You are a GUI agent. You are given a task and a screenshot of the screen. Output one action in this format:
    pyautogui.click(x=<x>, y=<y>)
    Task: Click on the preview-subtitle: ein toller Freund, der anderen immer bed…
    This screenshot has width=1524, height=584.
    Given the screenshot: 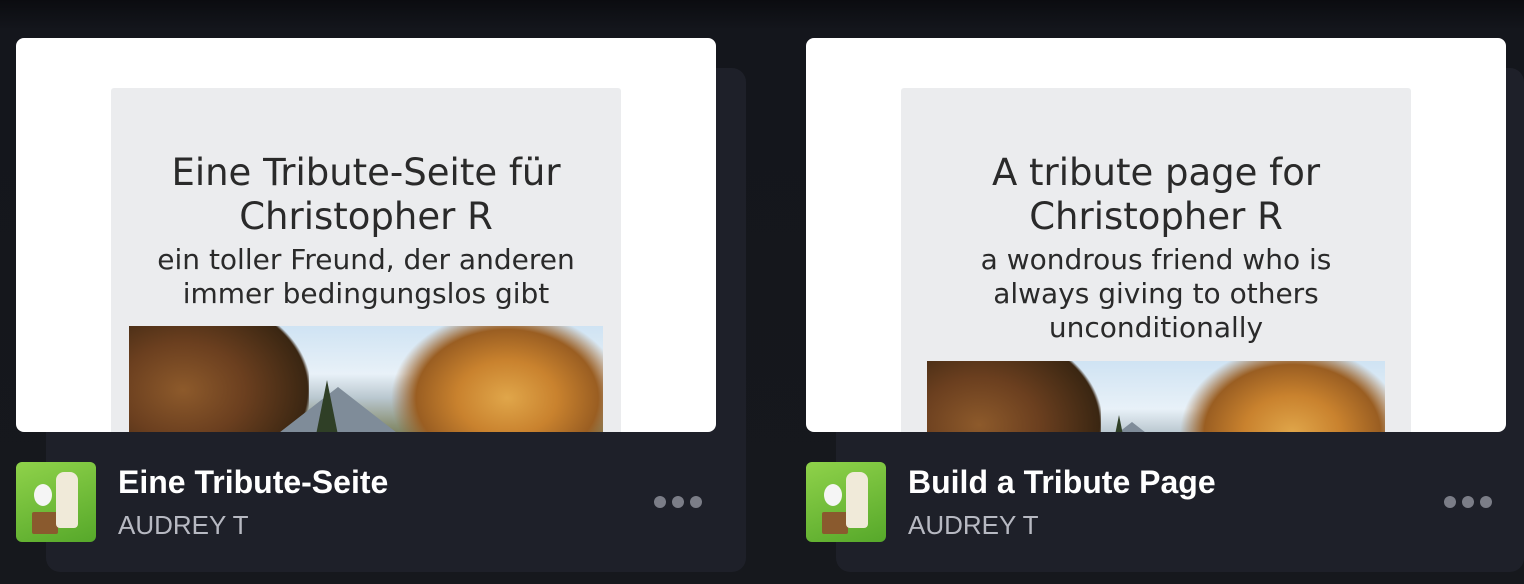 What is the action you would take?
    pyautogui.click(x=366, y=276)
    